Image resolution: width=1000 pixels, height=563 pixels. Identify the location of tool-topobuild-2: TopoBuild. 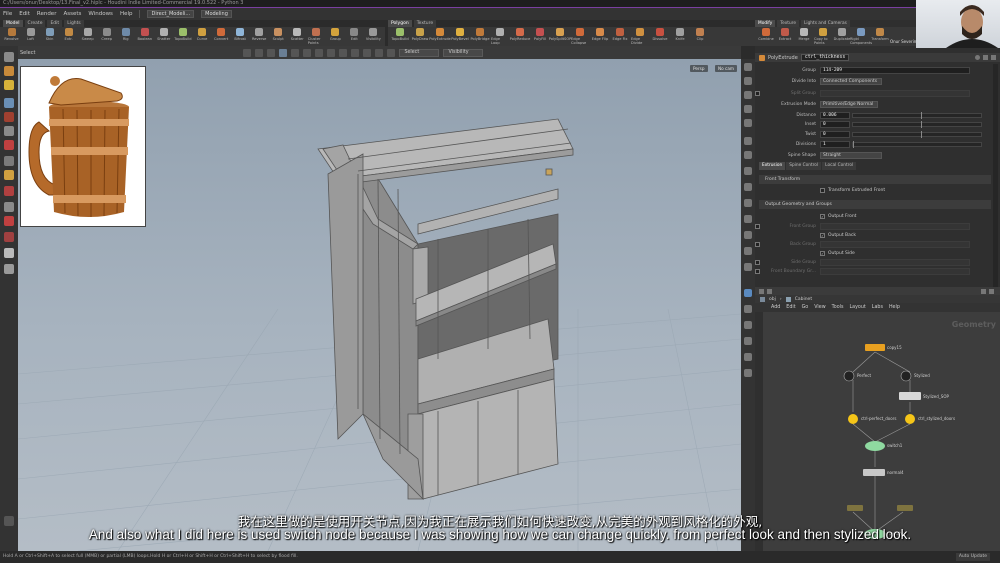
(400, 36).